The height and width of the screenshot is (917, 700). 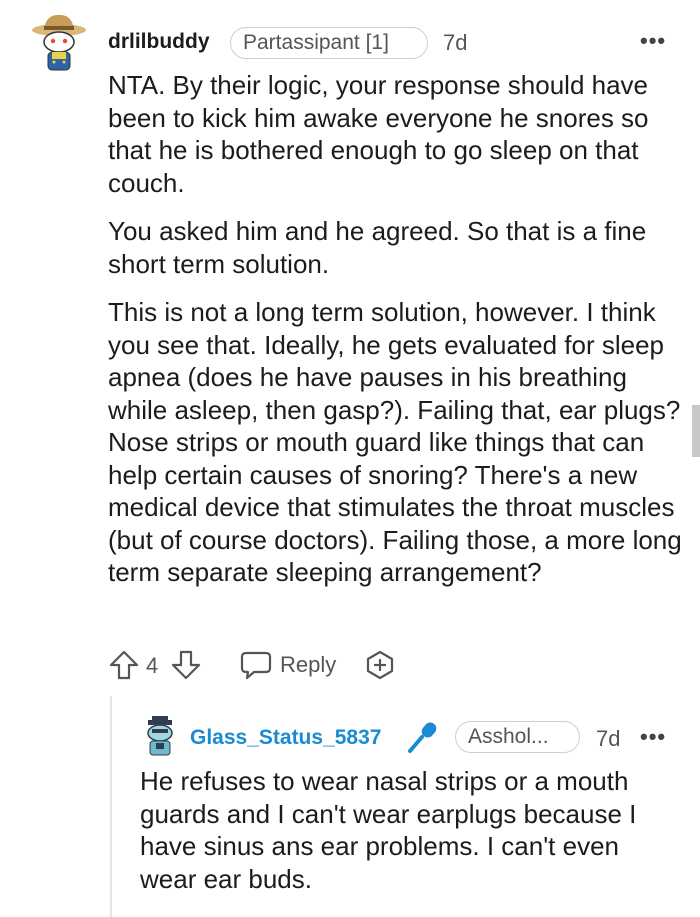 I want to click on reply-button: Reply, so click(x=295, y=665).